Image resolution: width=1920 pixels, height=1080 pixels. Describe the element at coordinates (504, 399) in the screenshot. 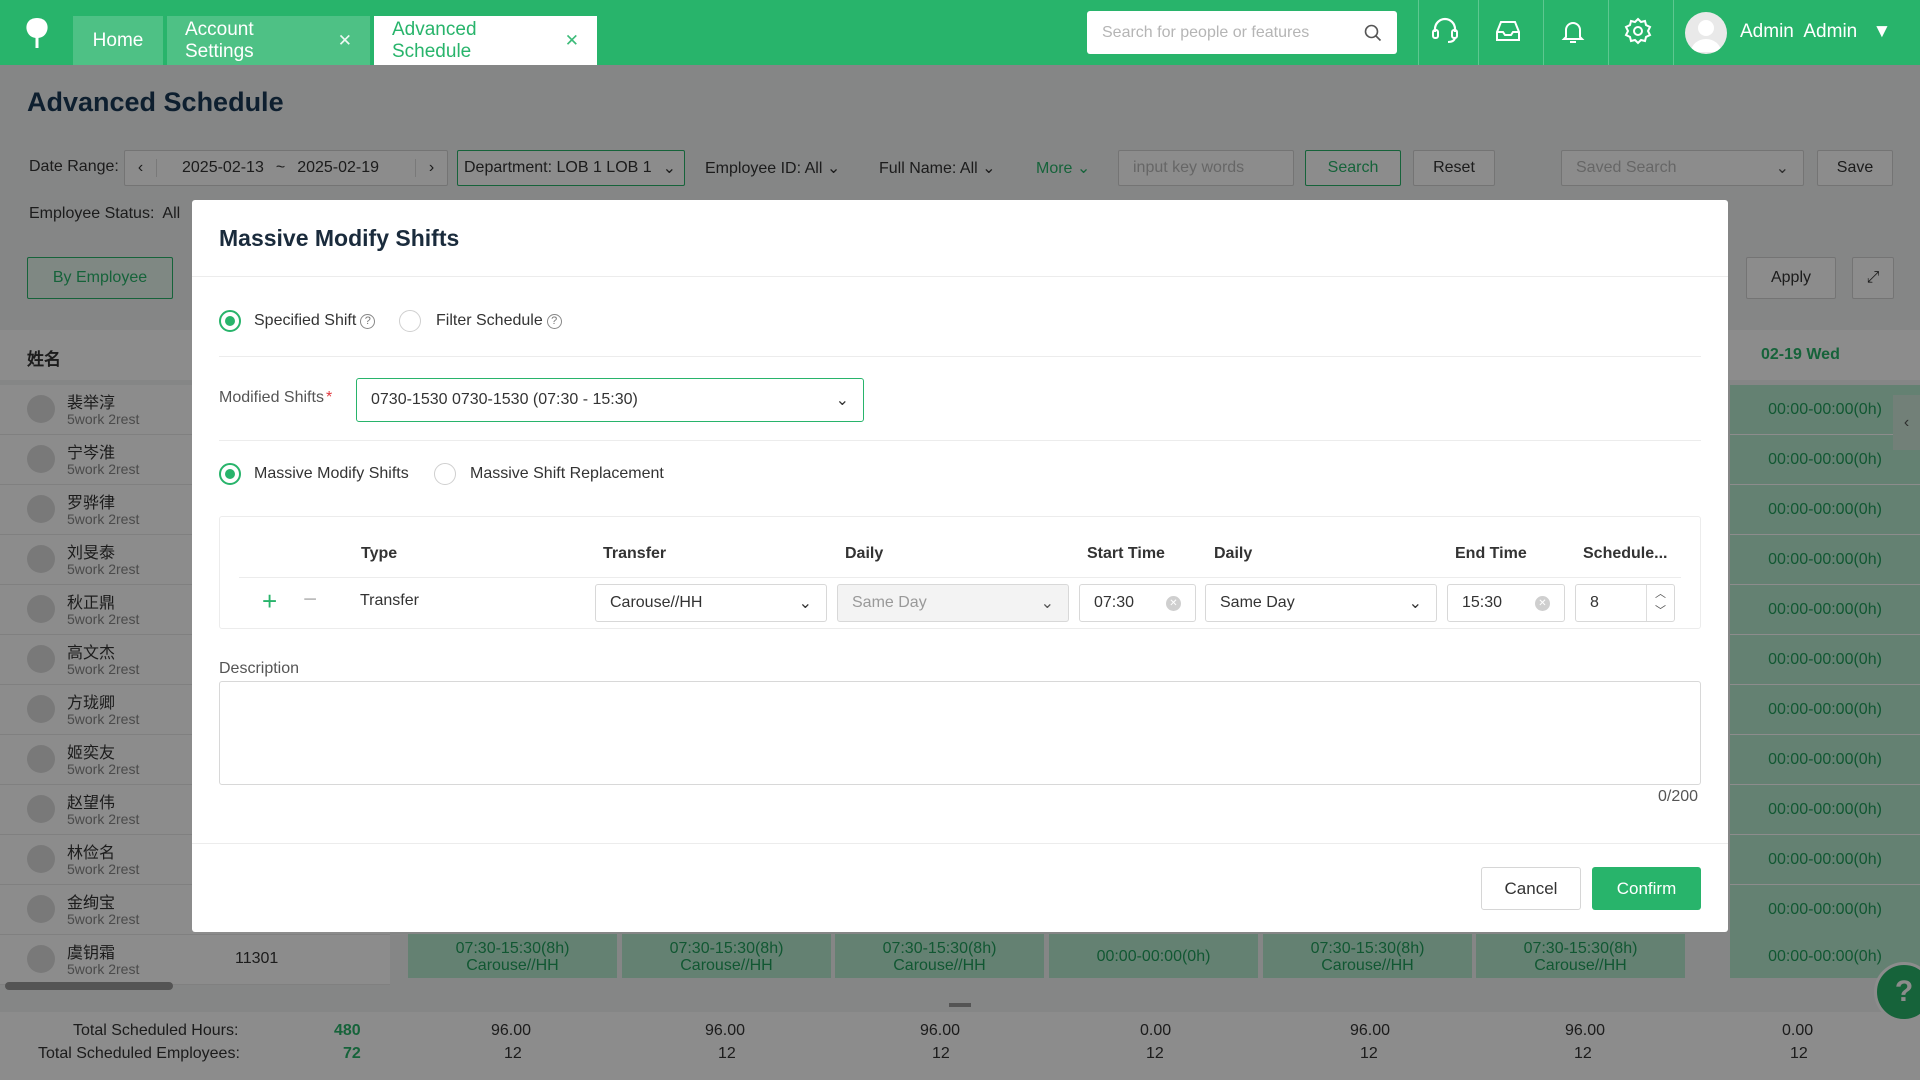

I see `modified-shifts-value: 0730-1530 0730-1530 (07:30 - 15:30)` at that location.